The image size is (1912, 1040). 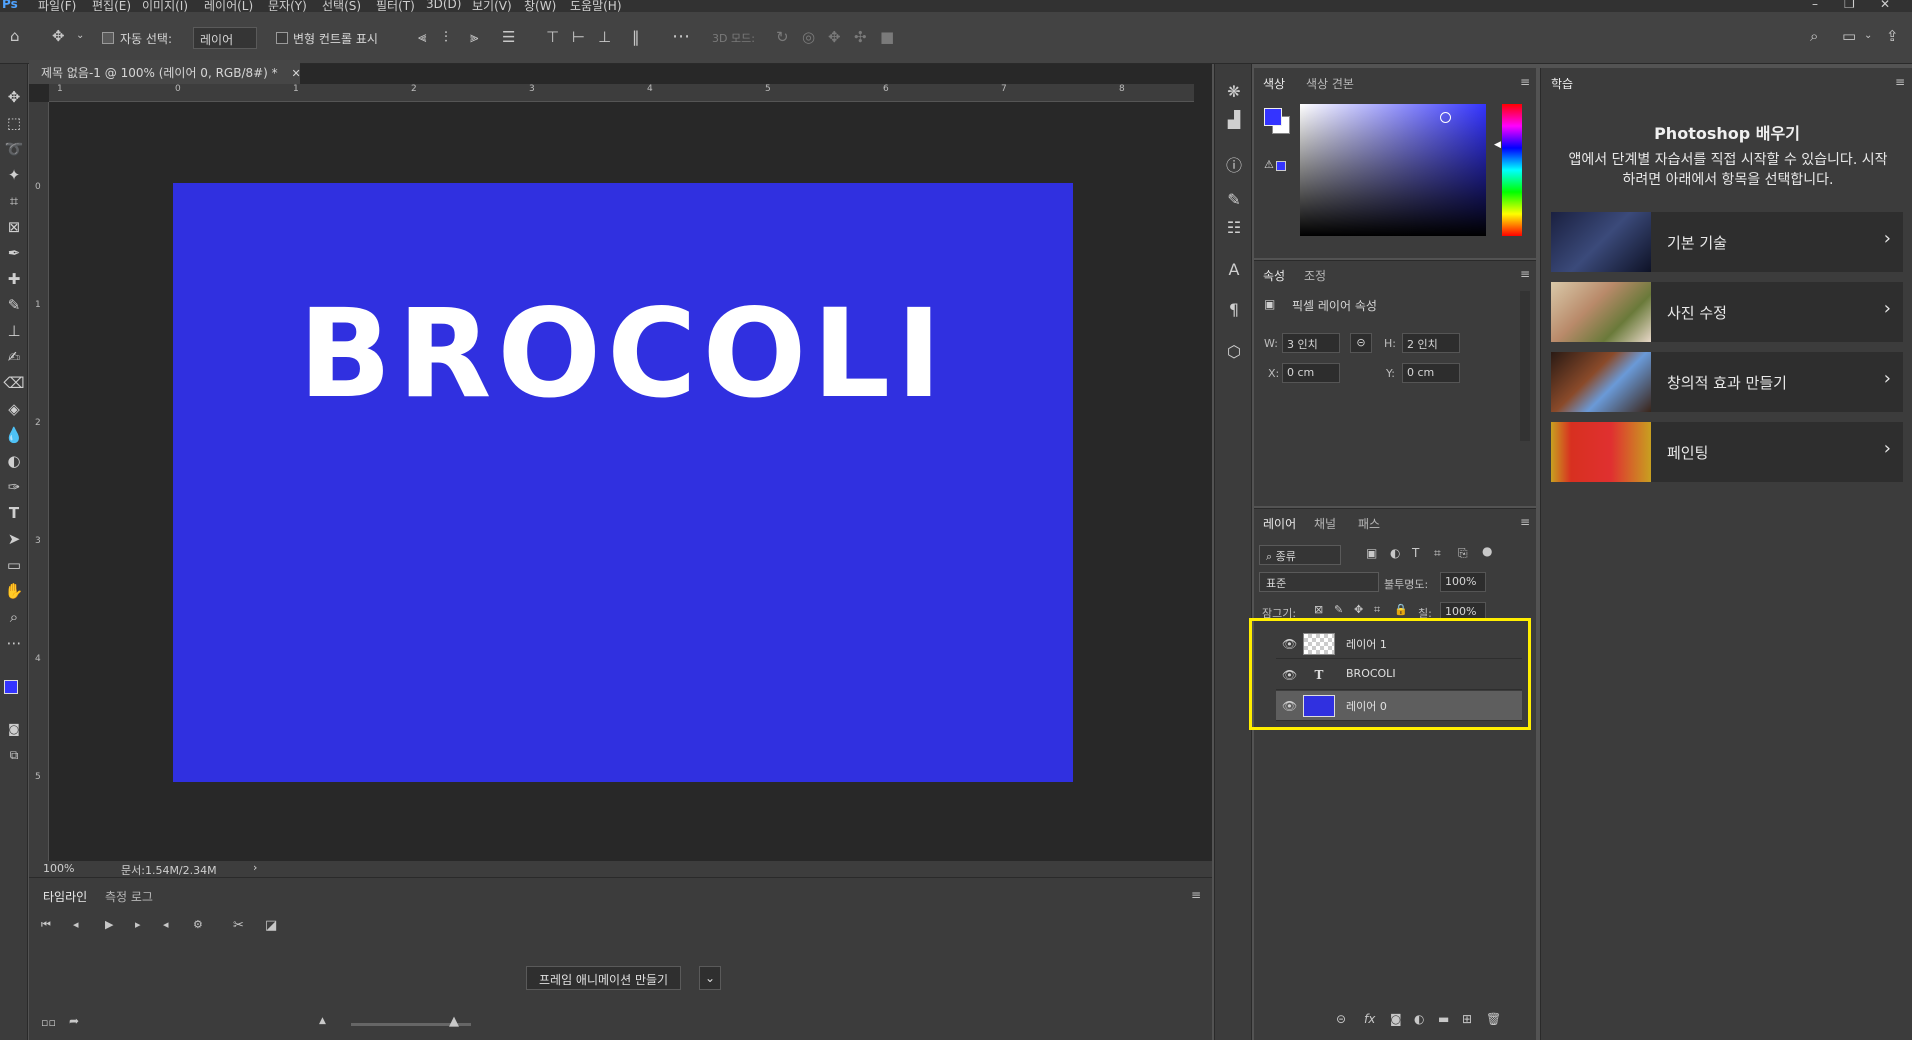 What do you see at coordinates (1815, 5) in the screenshot?
I see `minimize-icon: –` at bounding box center [1815, 5].